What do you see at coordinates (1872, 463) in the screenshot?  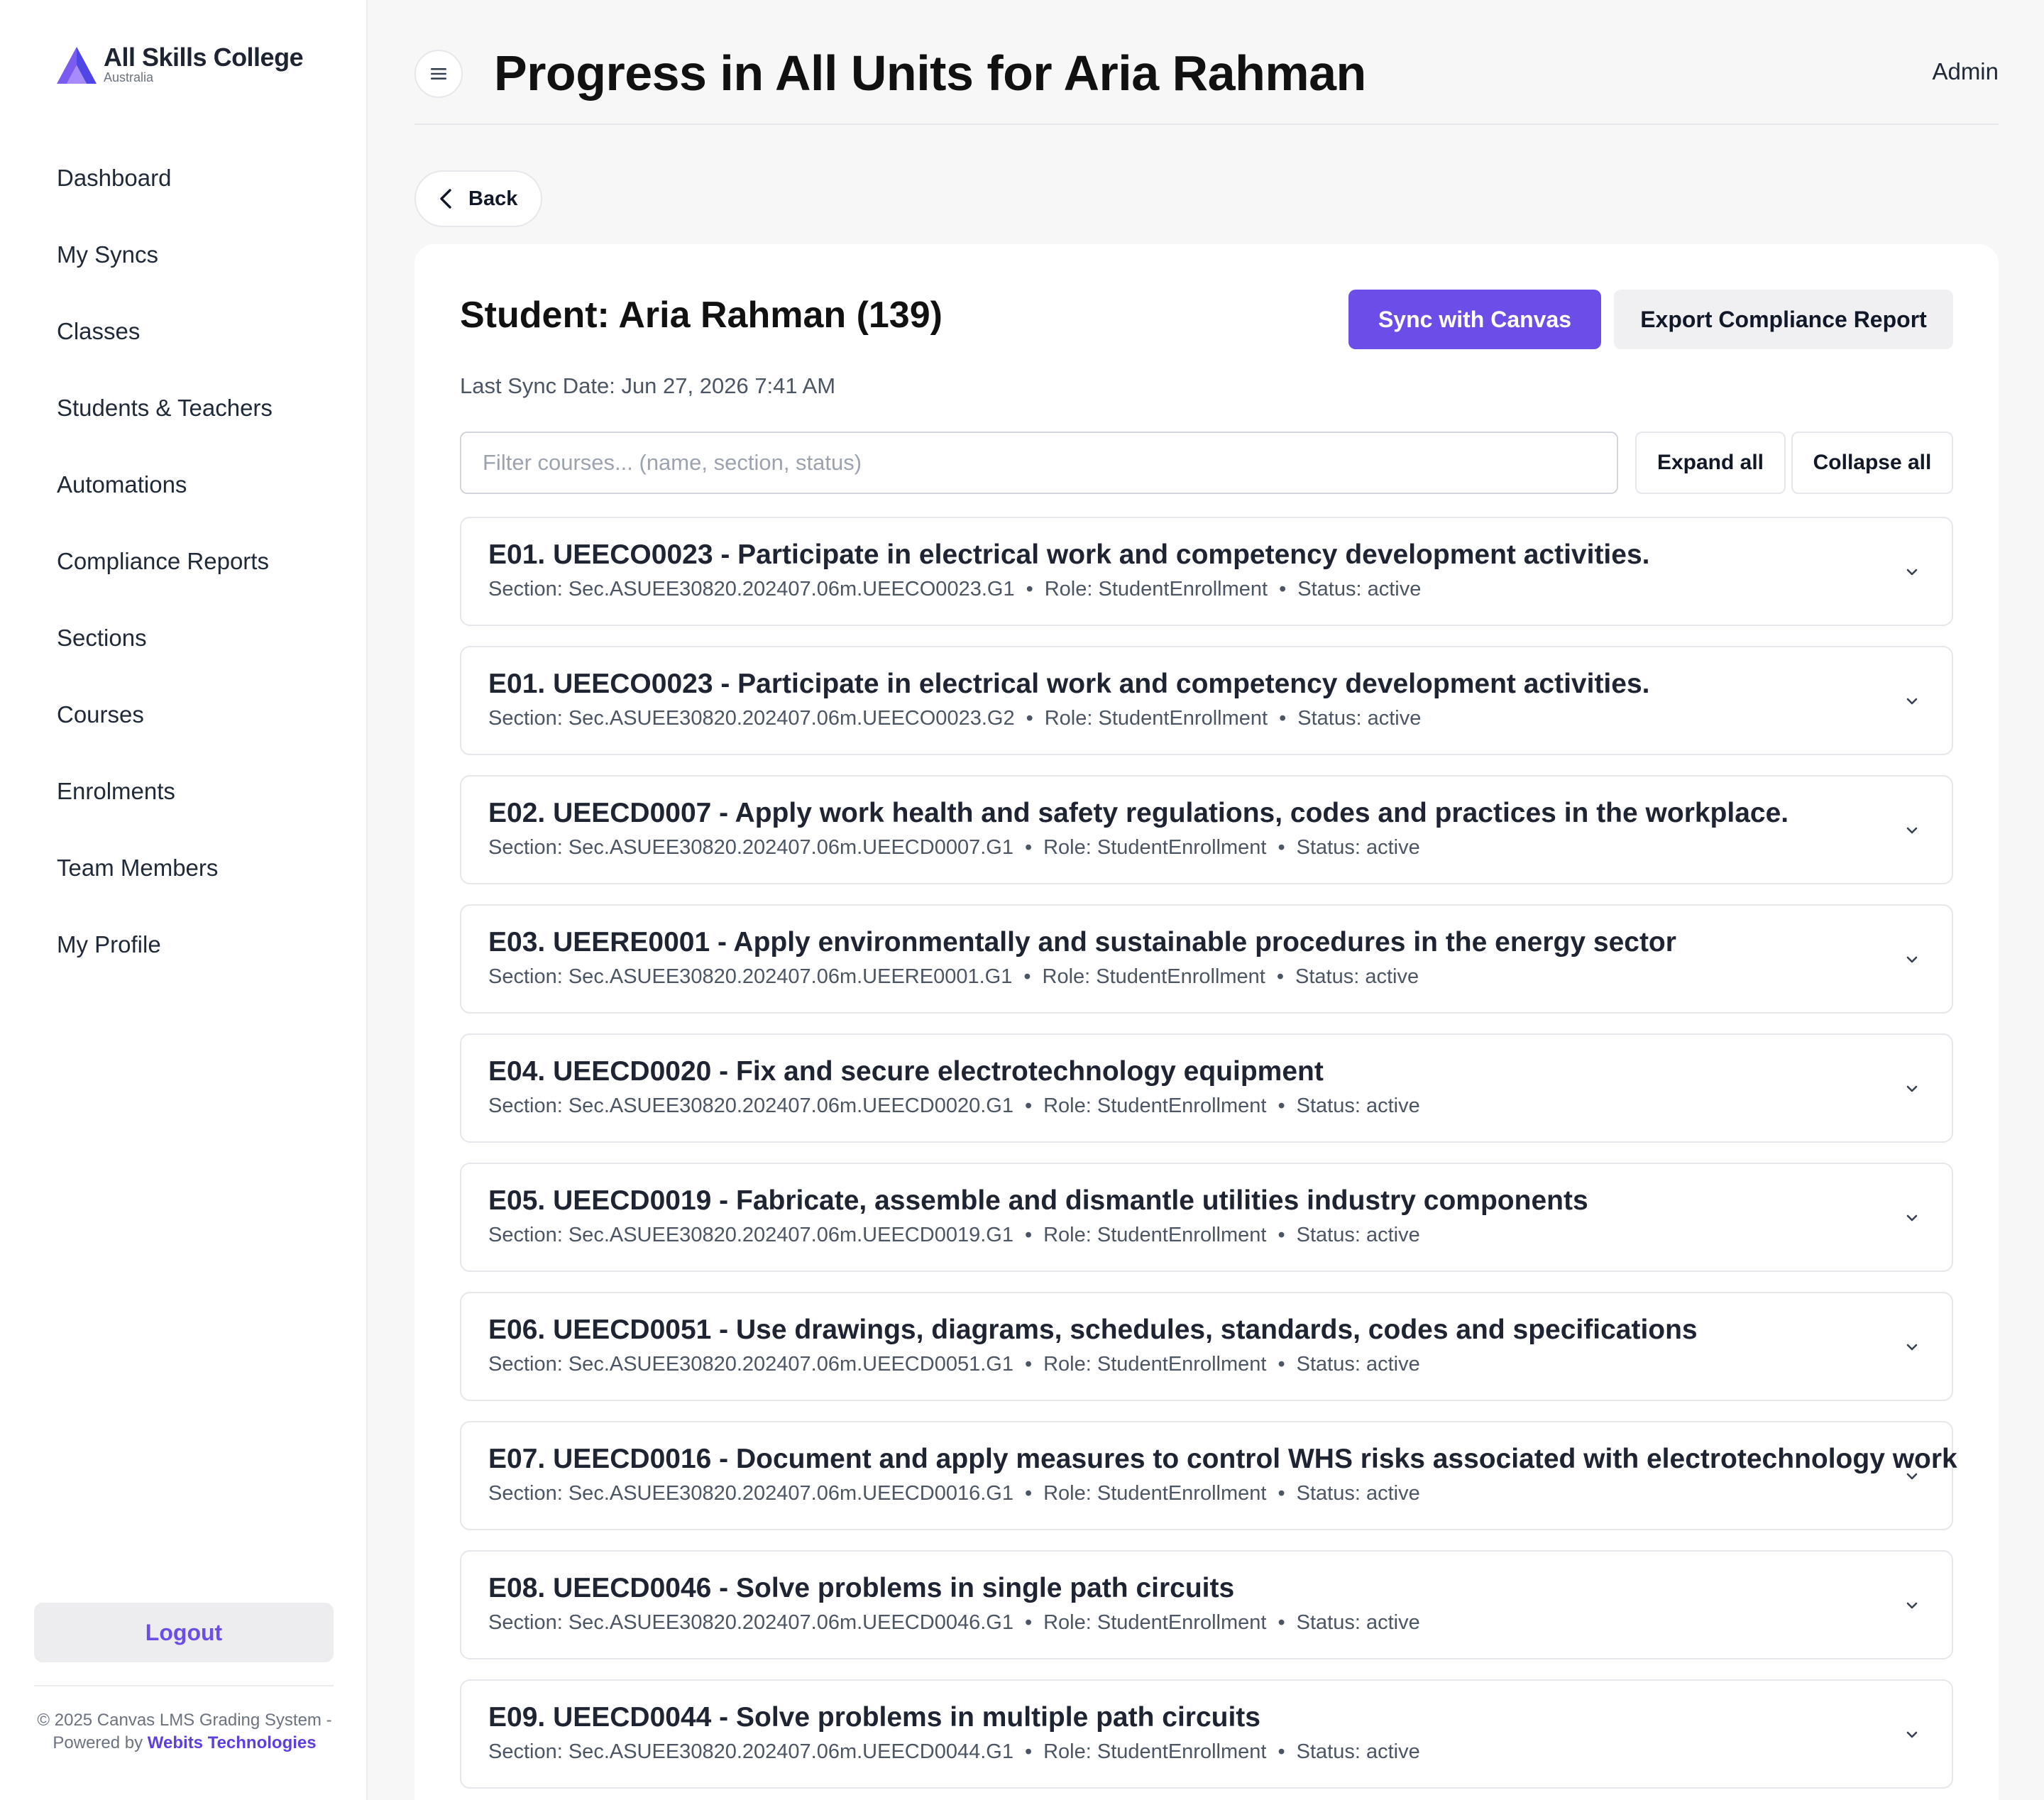 I see `collapse-all-button: Collapse all` at bounding box center [1872, 463].